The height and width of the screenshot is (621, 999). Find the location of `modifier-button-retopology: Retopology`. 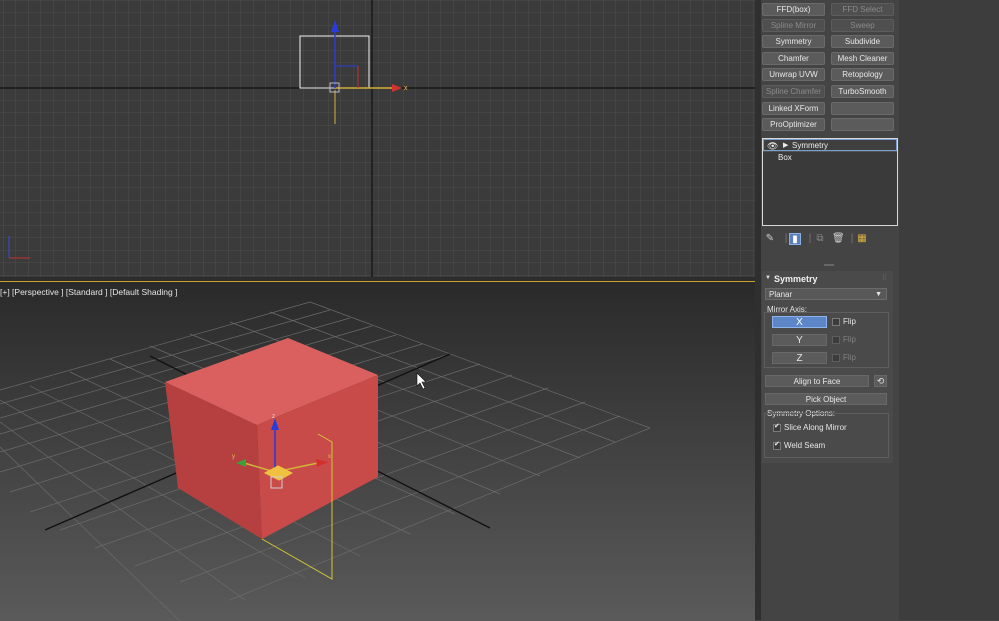

modifier-button-retopology: Retopology is located at coordinates (862, 74).